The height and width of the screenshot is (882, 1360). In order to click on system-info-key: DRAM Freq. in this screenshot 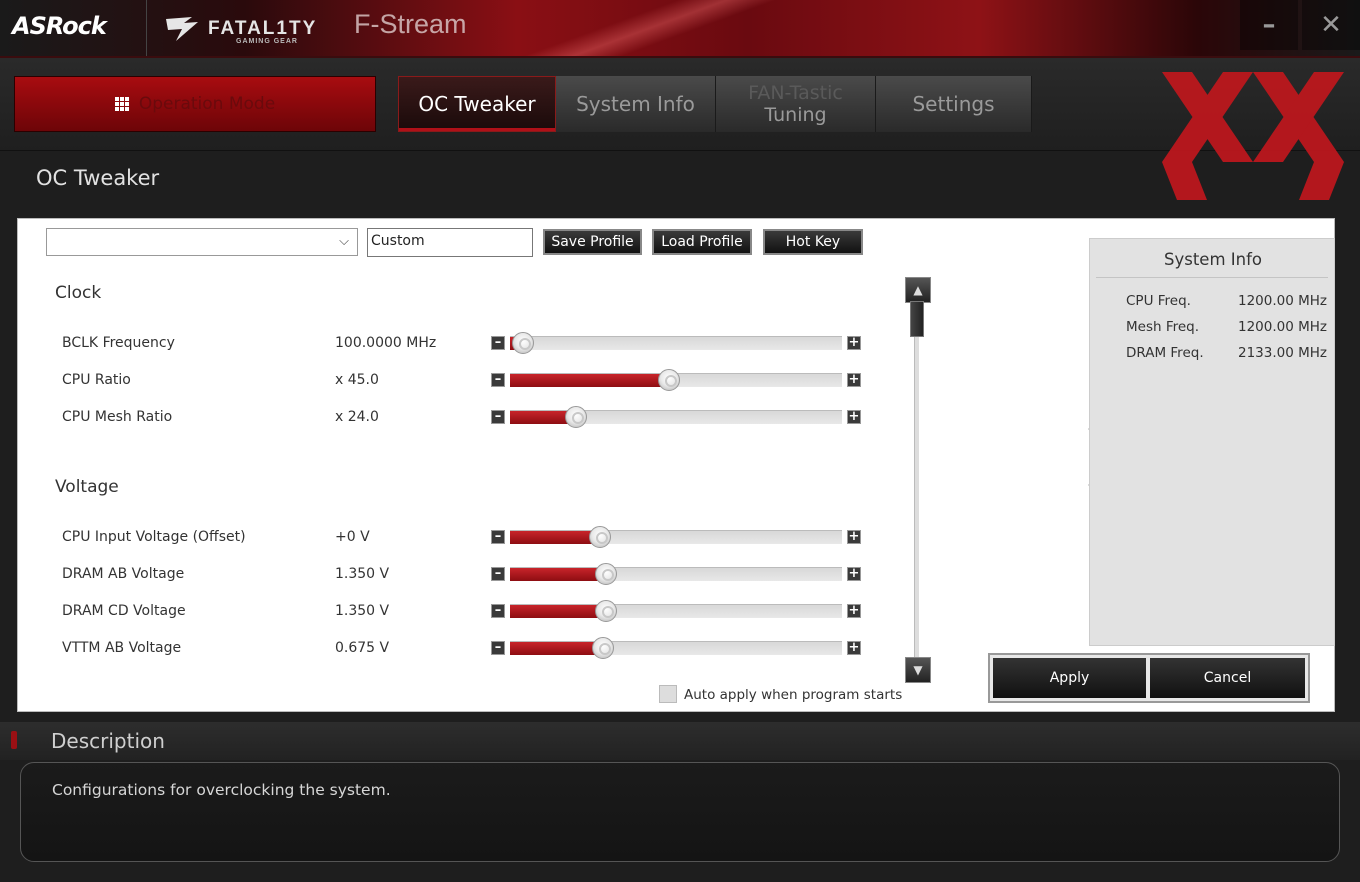, I will do `click(1165, 353)`.